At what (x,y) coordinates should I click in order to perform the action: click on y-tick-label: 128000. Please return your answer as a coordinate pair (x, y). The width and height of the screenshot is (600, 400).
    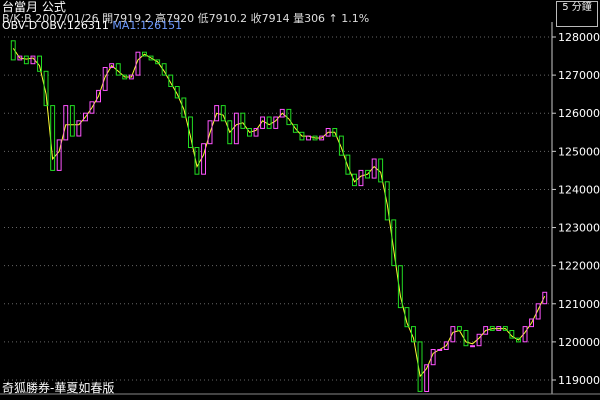
    Looking at the image, I should click on (579, 37).